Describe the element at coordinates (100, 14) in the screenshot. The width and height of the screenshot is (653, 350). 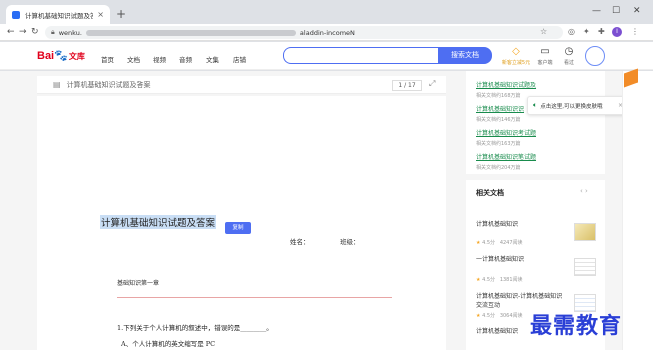
I see `tab-close-icon: ×` at that location.